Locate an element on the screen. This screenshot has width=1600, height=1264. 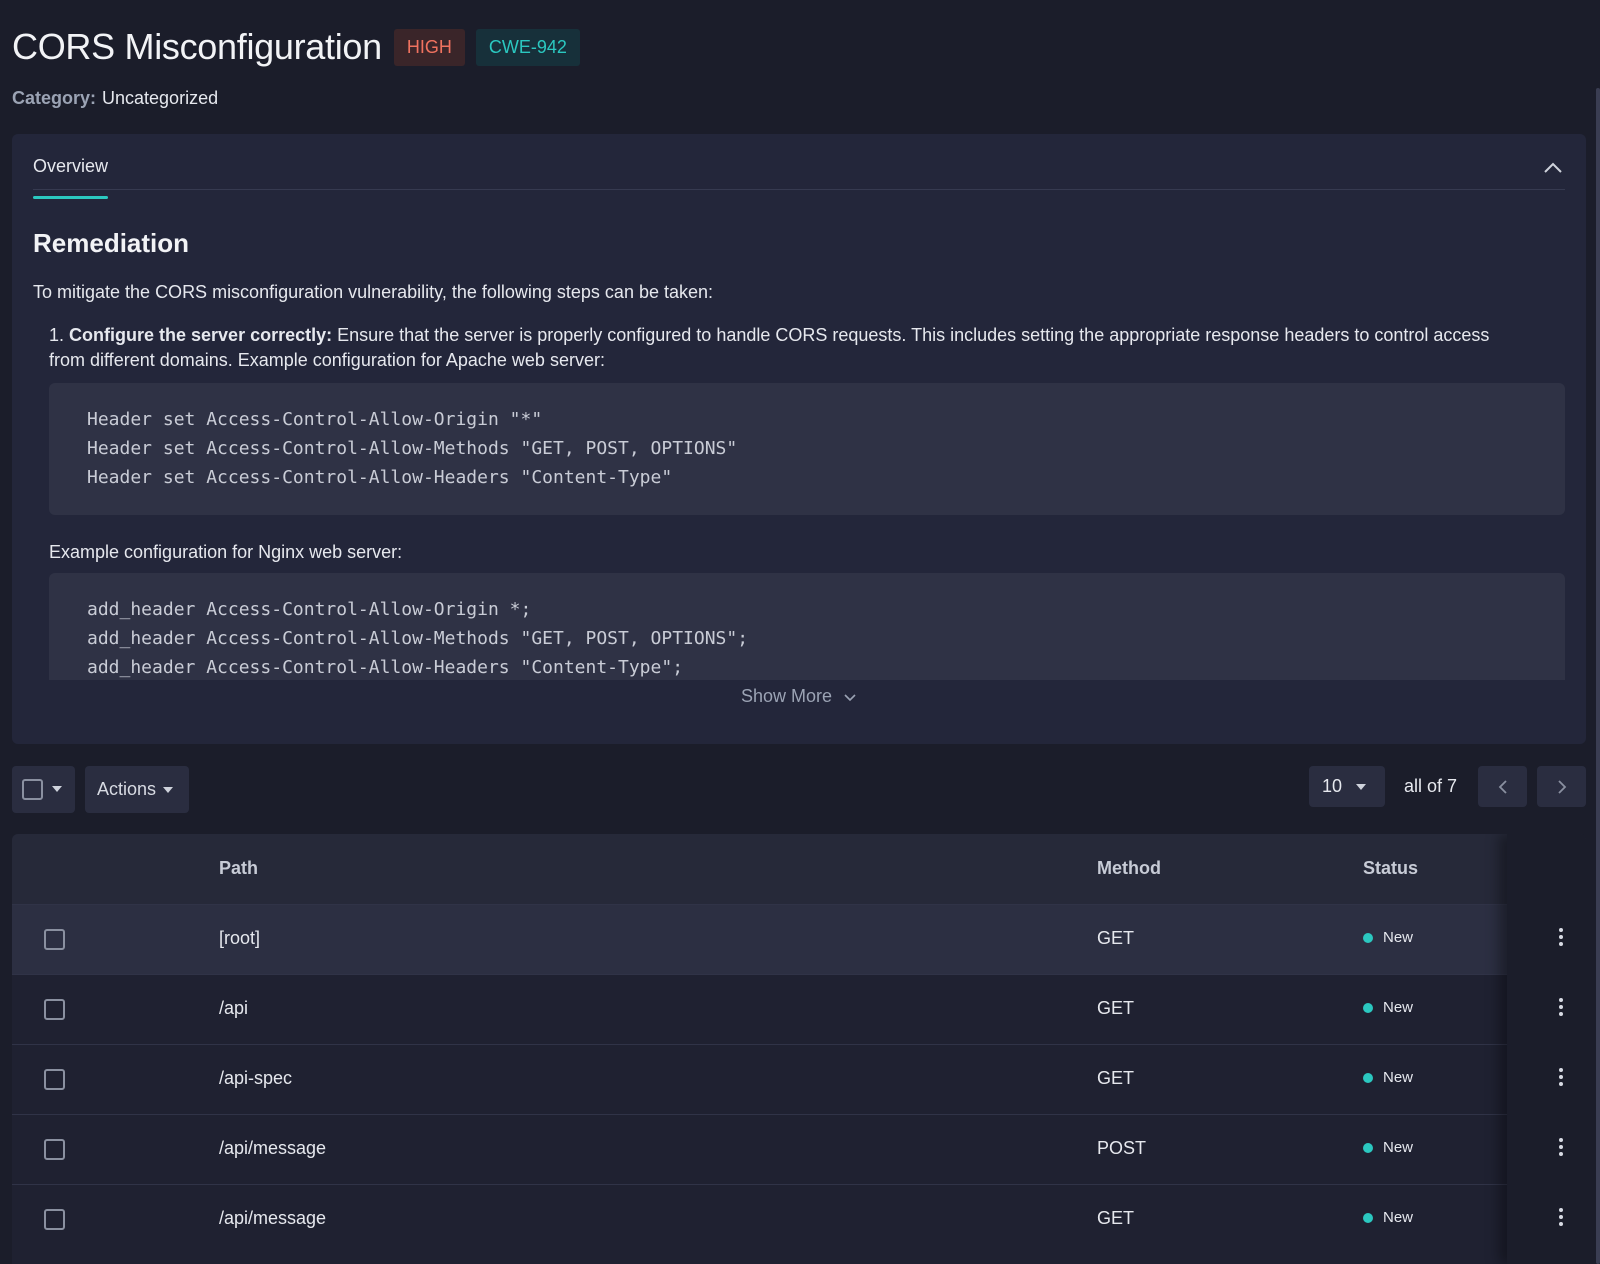
chevron-right-icon is located at coordinates (1561, 786).